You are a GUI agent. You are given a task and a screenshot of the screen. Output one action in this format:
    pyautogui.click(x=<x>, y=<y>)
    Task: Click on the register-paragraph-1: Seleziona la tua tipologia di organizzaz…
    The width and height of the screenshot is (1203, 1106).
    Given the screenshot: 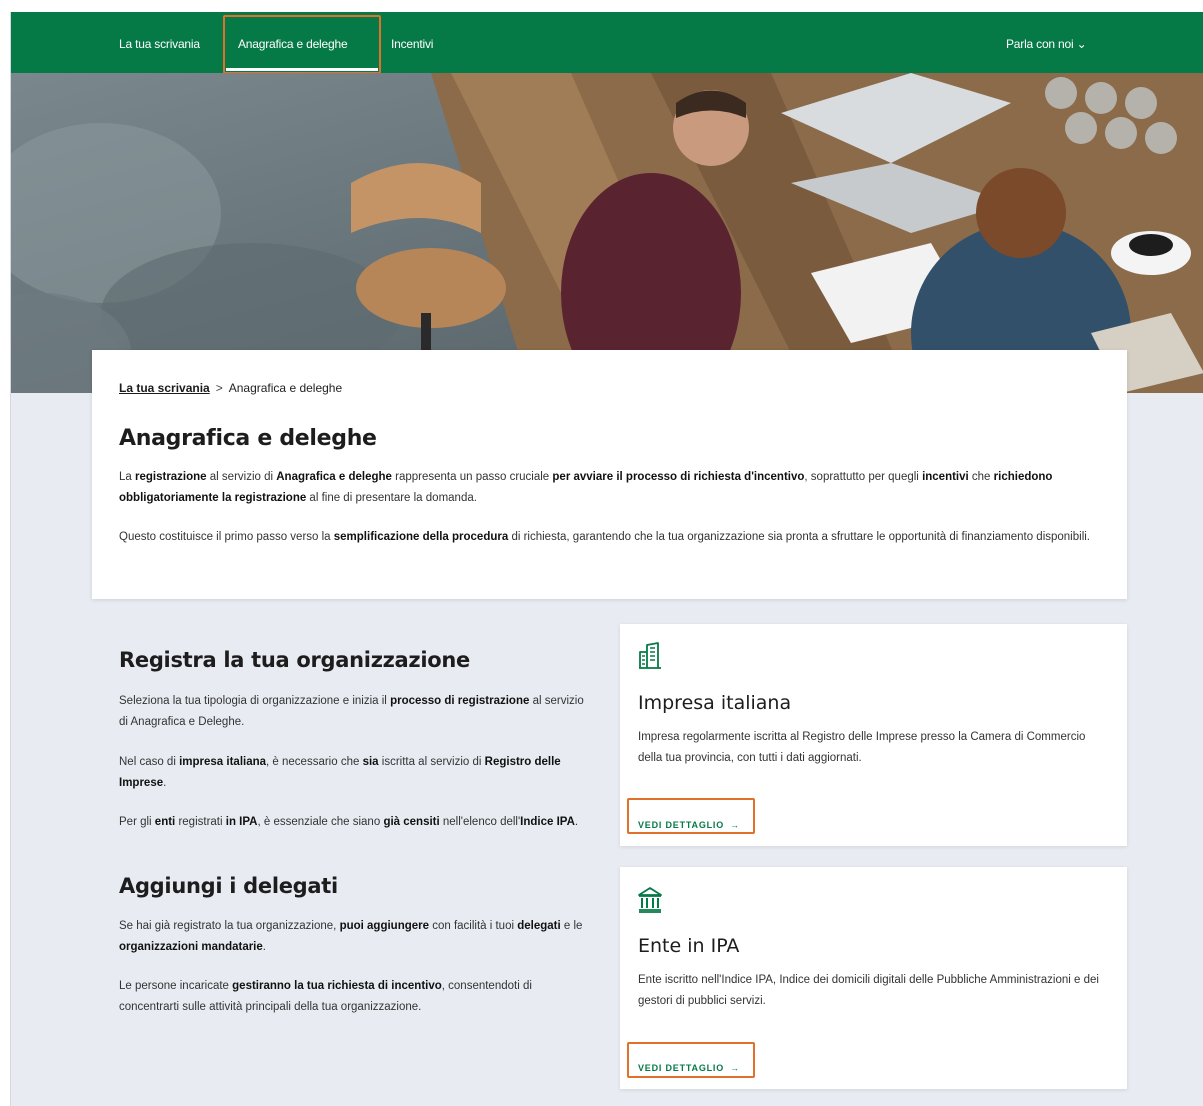 What is the action you would take?
    pyautogui.click(x=351, y=711)
    